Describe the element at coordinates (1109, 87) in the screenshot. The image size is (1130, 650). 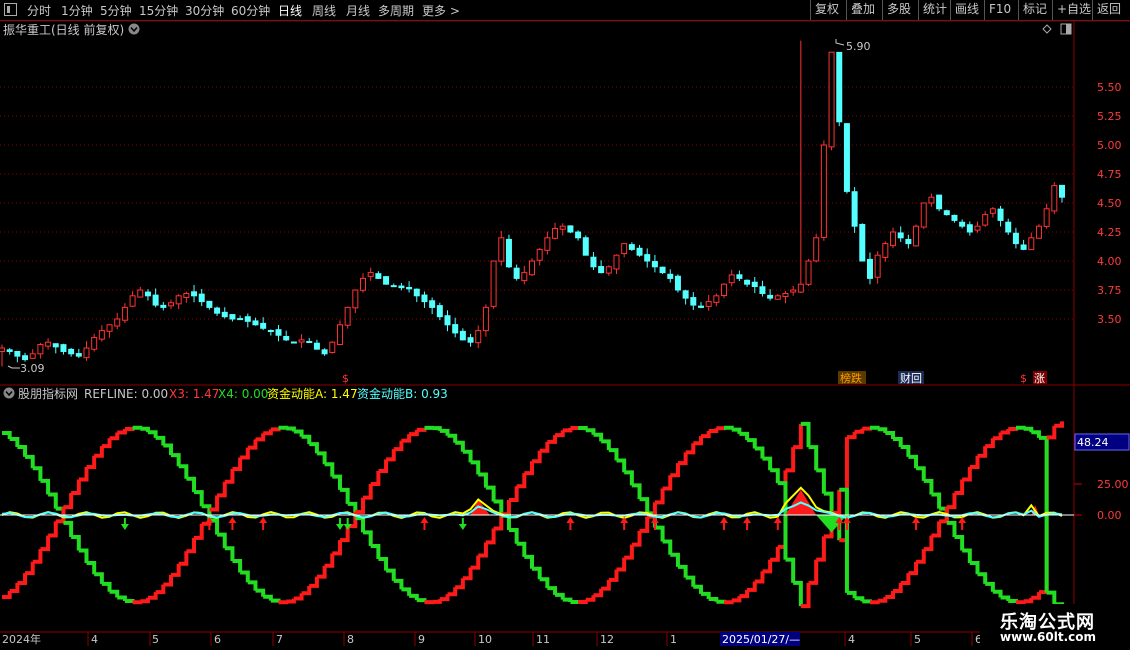
I see `price-tick: 5.50` at that location.